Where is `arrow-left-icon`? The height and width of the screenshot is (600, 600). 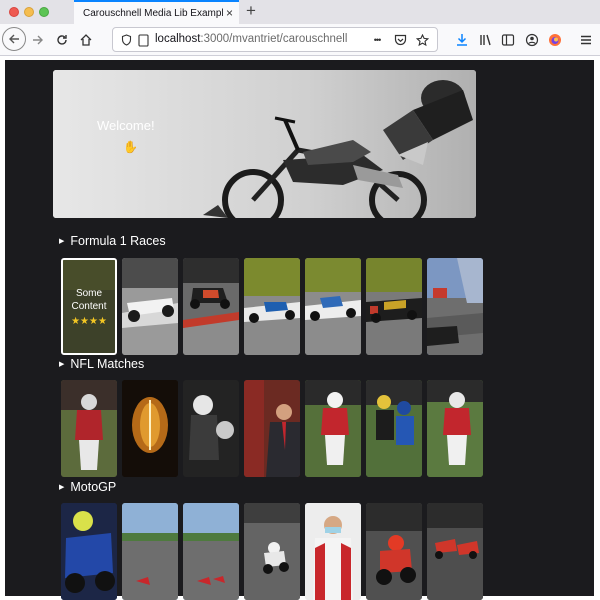
arrow-left-icon is located at coordinates (14, 39).